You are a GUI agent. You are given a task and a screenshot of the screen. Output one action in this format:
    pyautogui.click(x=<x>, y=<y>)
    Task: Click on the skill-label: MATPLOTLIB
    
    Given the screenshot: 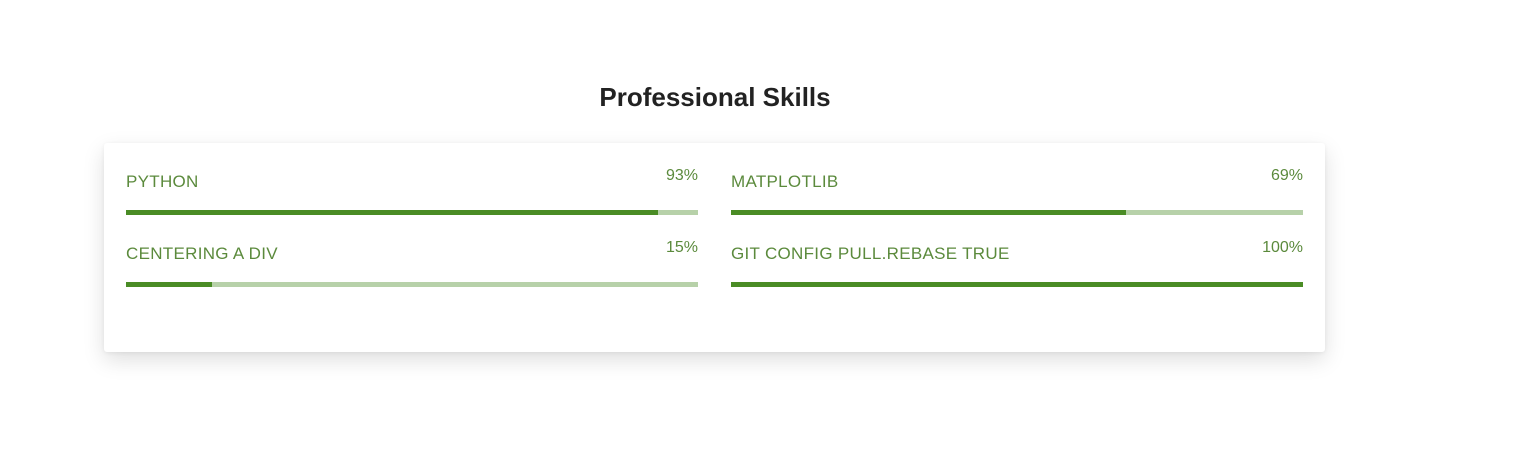 What is the action you would take?
    pyautogui.click(x=785, y=181)
    